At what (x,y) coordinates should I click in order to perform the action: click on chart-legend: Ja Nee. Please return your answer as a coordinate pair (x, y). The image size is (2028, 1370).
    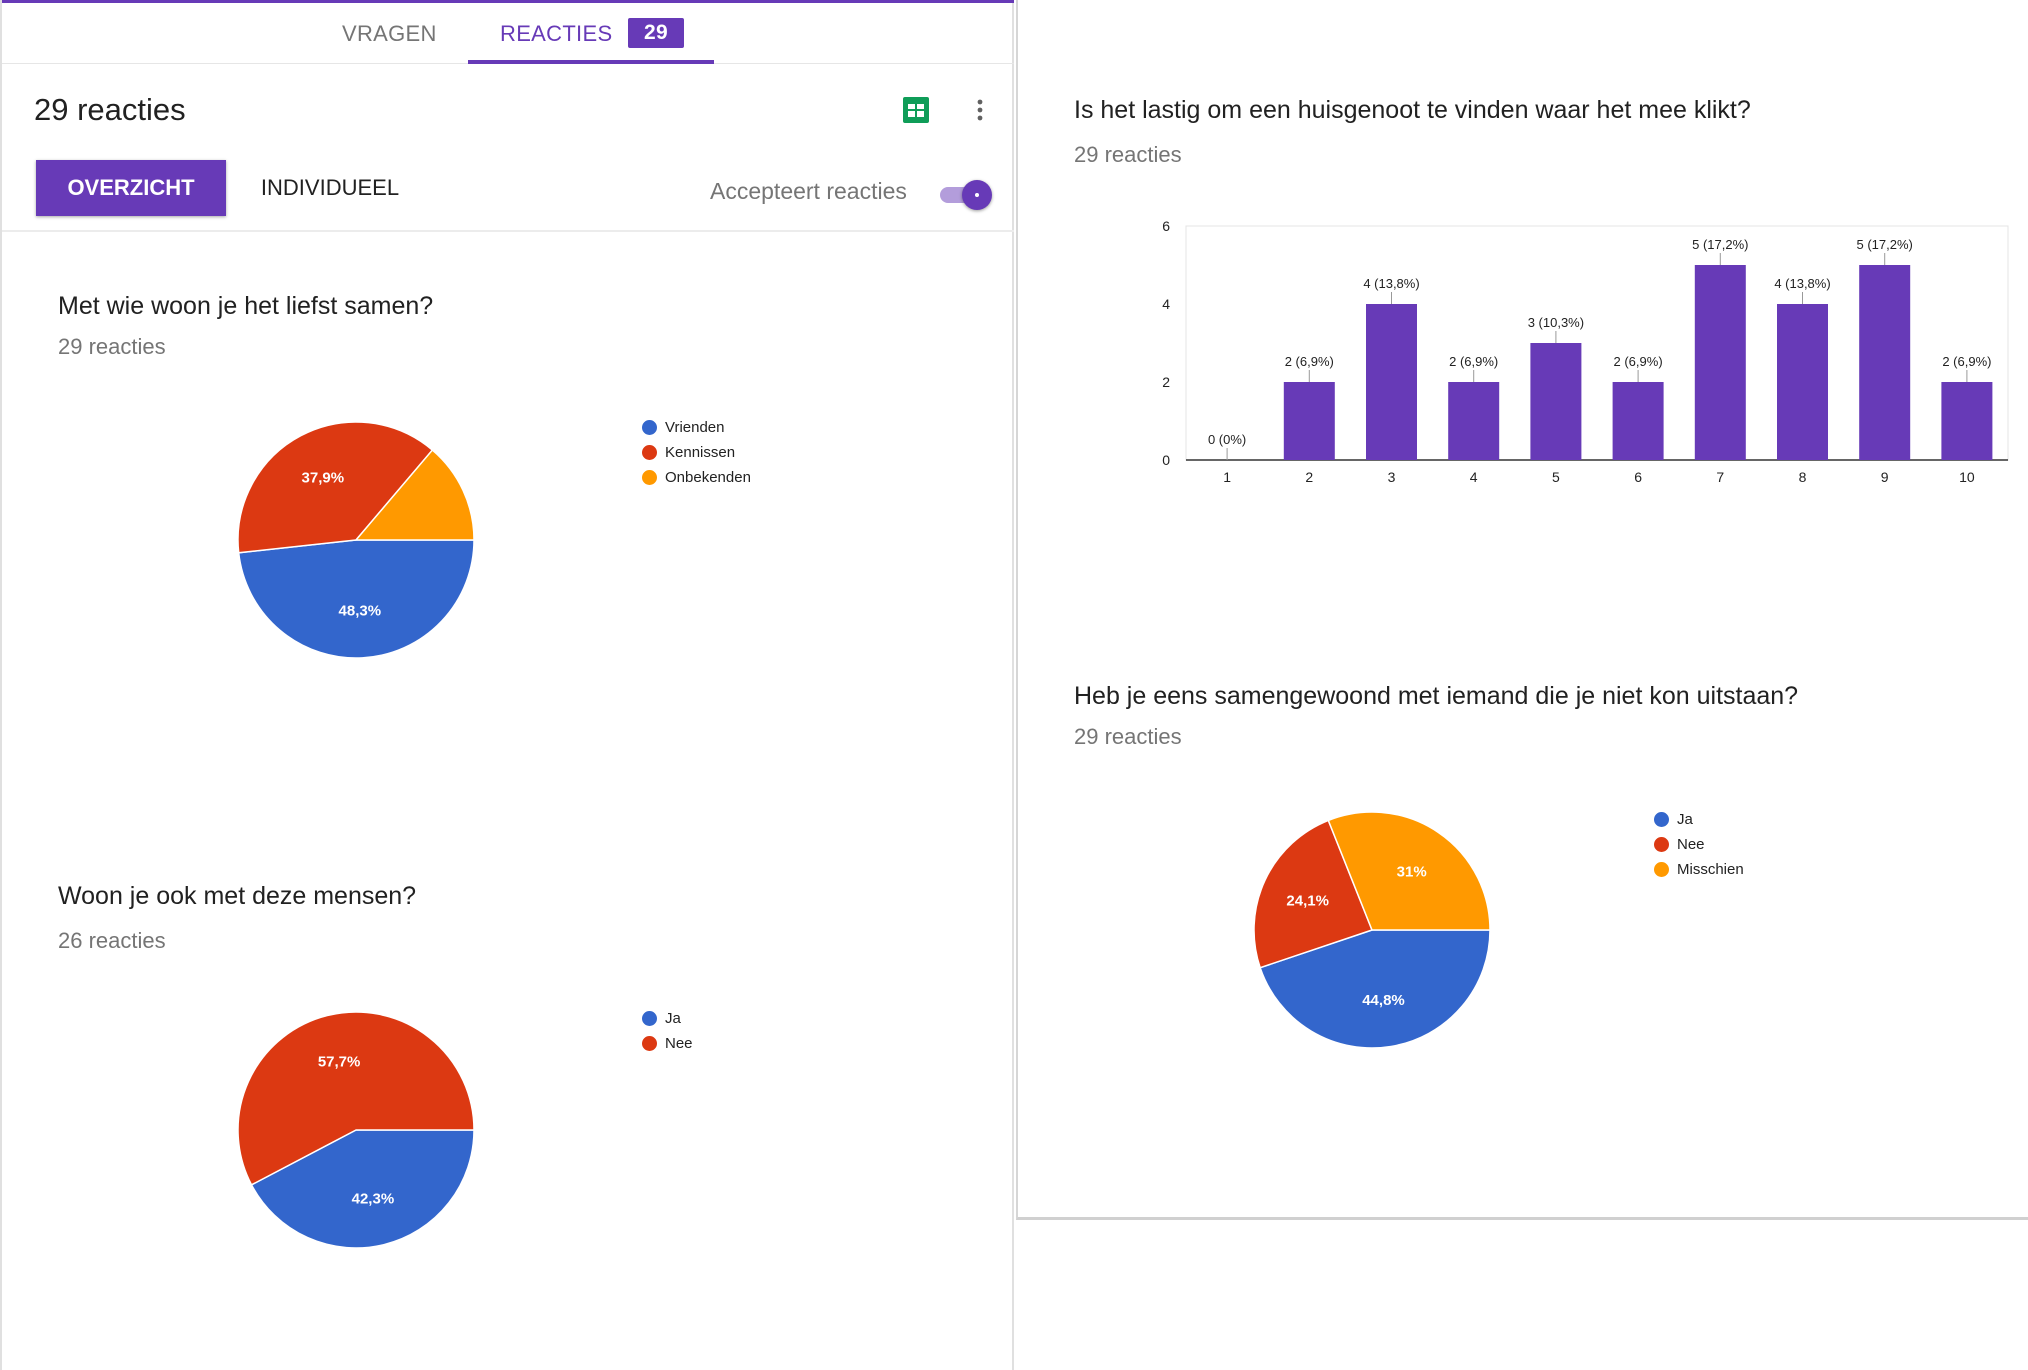
    Looking at the image, I should click on (667, 1031).